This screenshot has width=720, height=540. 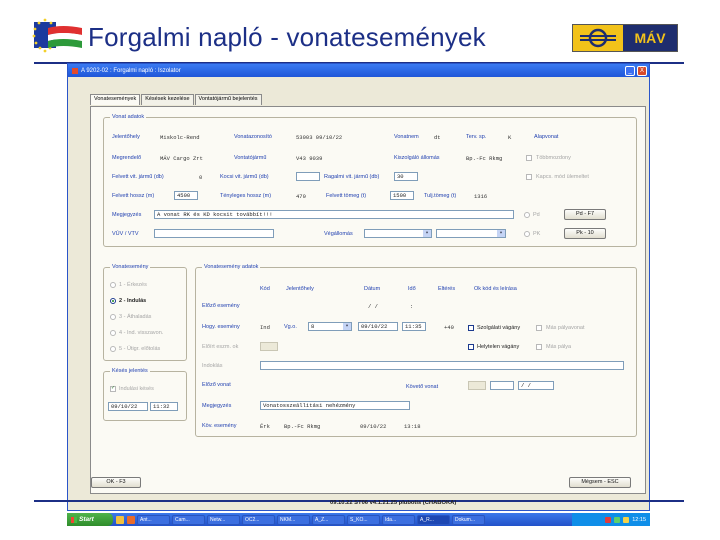 What do you see at coordinates (120, 519) in the screenshot?
I see `quicklaunch-folder-icon` at bounding box center [120, 519].